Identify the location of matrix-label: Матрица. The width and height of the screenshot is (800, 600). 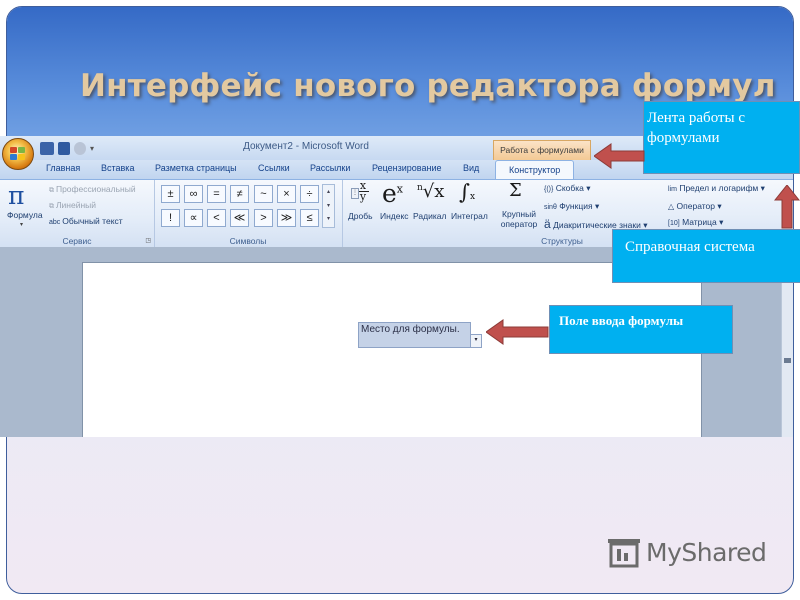
(699, 222).